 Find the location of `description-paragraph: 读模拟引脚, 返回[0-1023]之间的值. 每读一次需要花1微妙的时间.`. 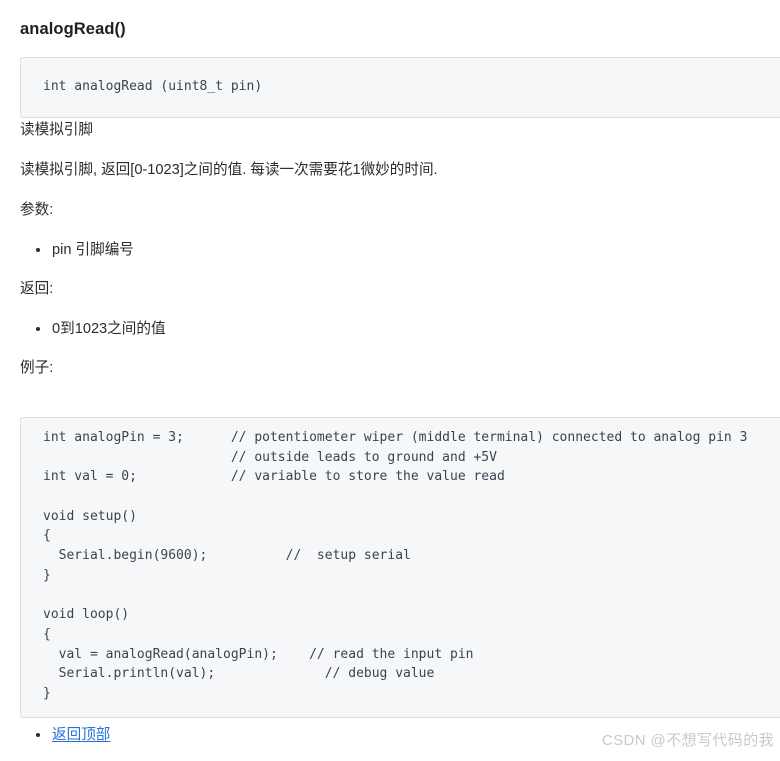

description-paragraph: 读模拟引脚, 返回[0-1023]之间的值. 每读一次需要花1微妙的时间. is located at coordinates (229, 170).